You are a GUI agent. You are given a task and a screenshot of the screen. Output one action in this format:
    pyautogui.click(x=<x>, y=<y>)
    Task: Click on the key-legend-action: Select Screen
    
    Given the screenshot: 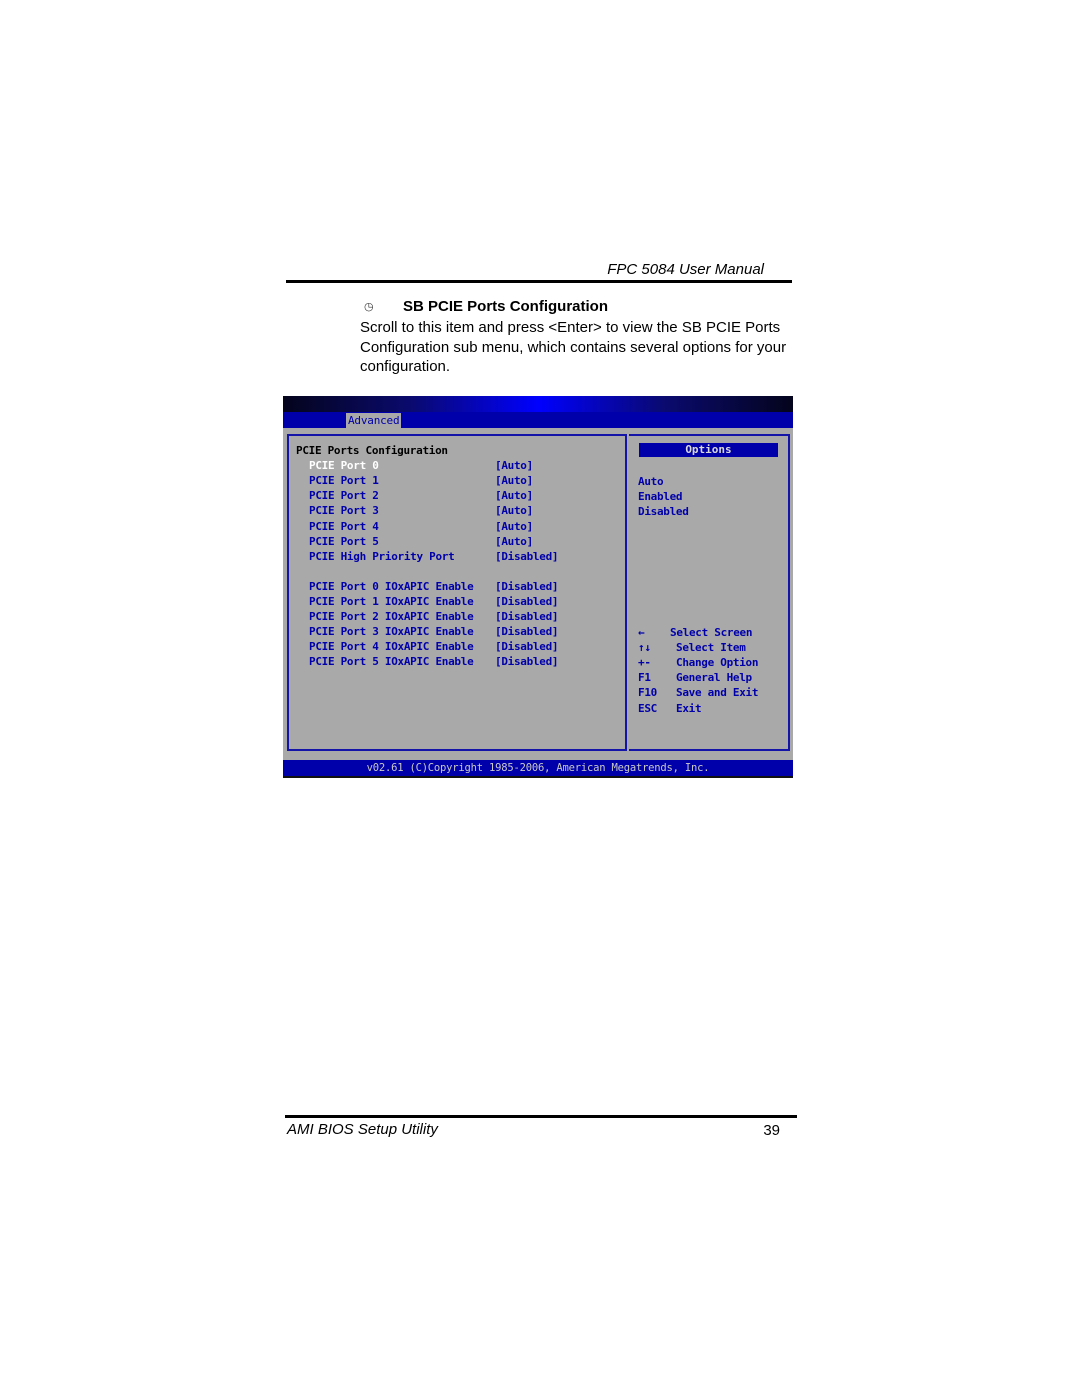 What is the action you would take?
    pyautogui.click(x=711, y=632)
    